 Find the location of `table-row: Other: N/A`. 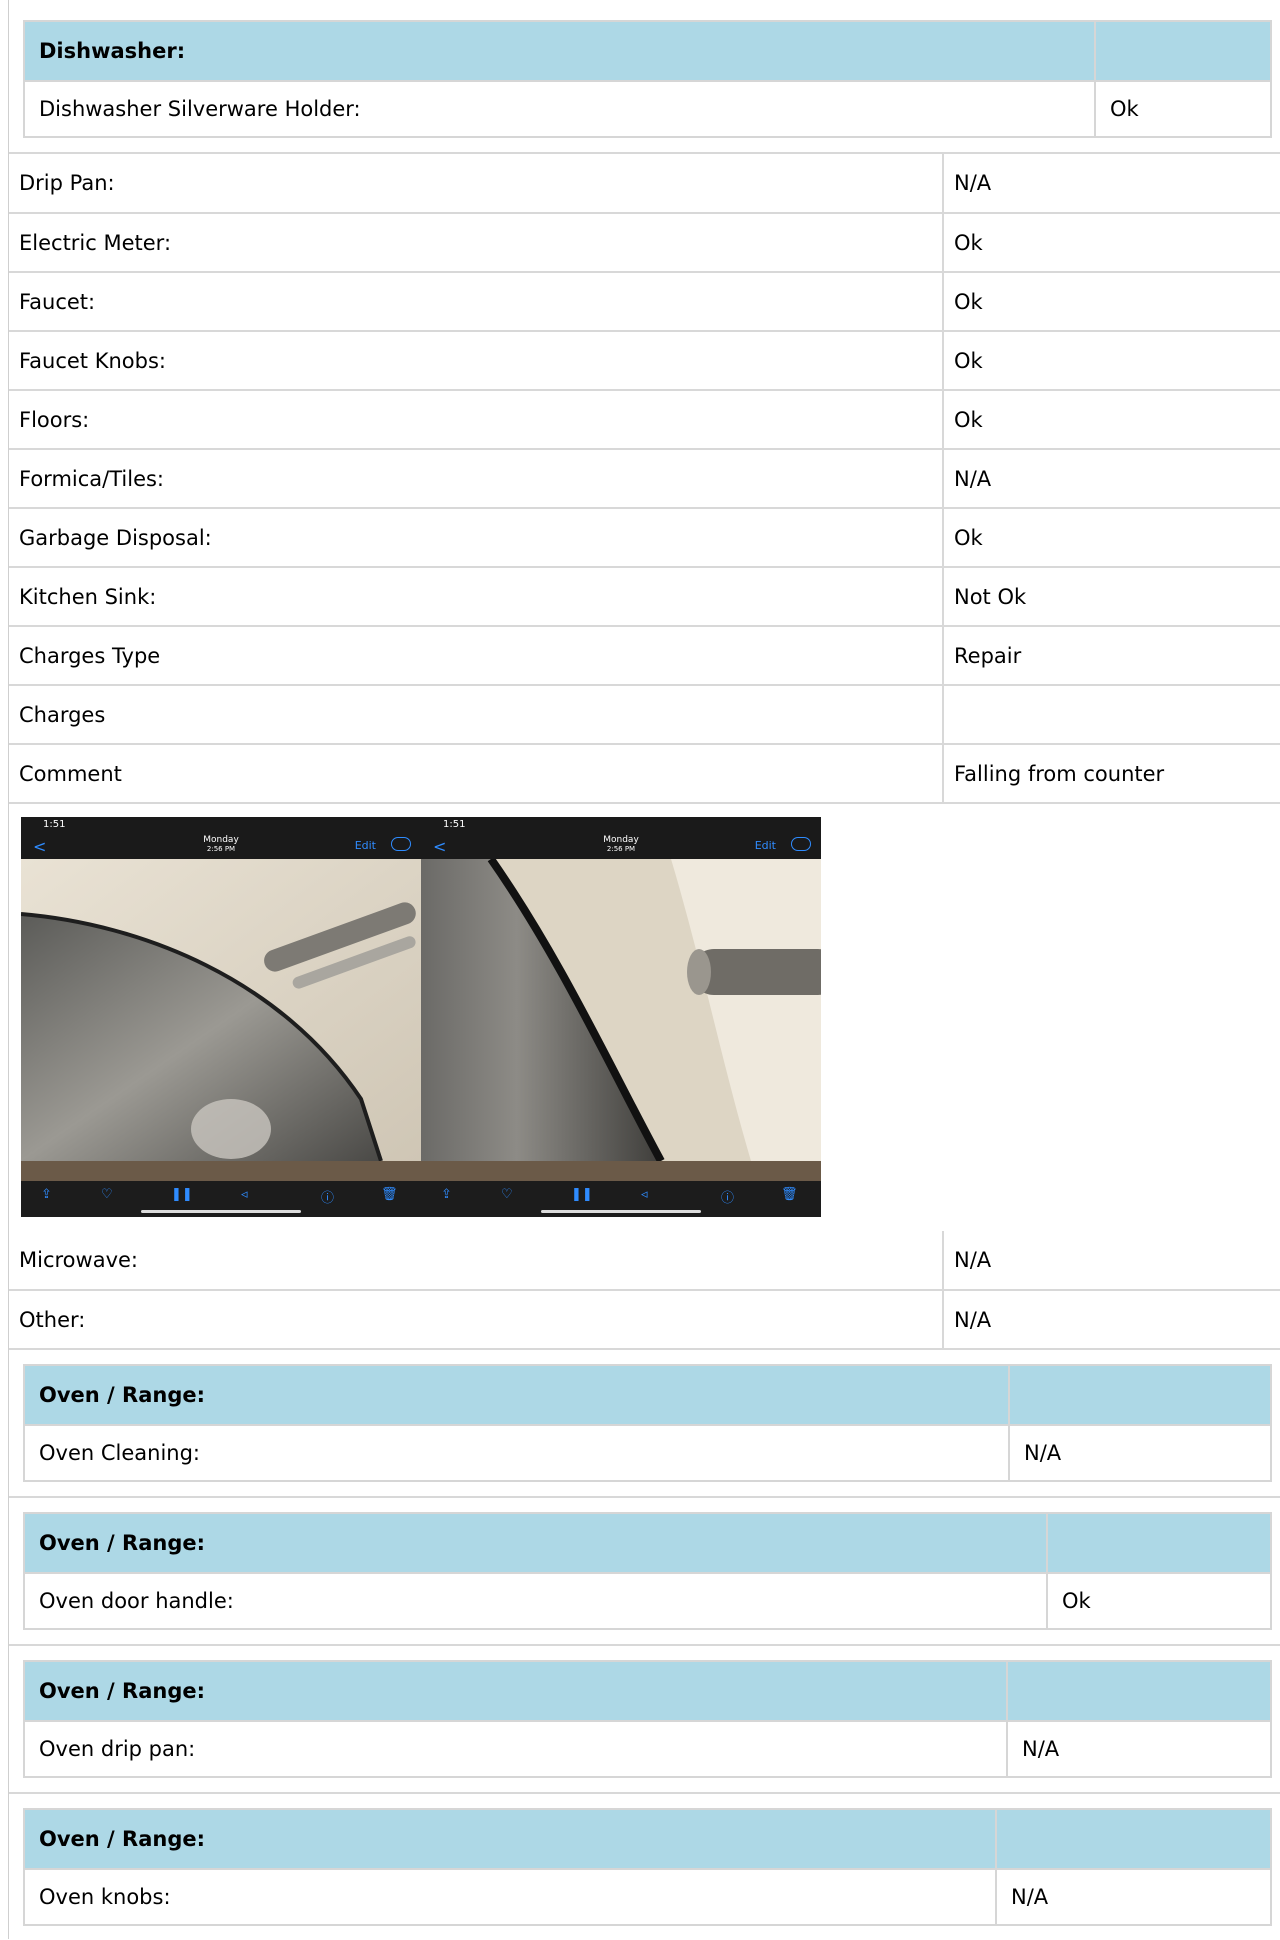

table-row: Other: N/A is located at coordinates (644, 1320).